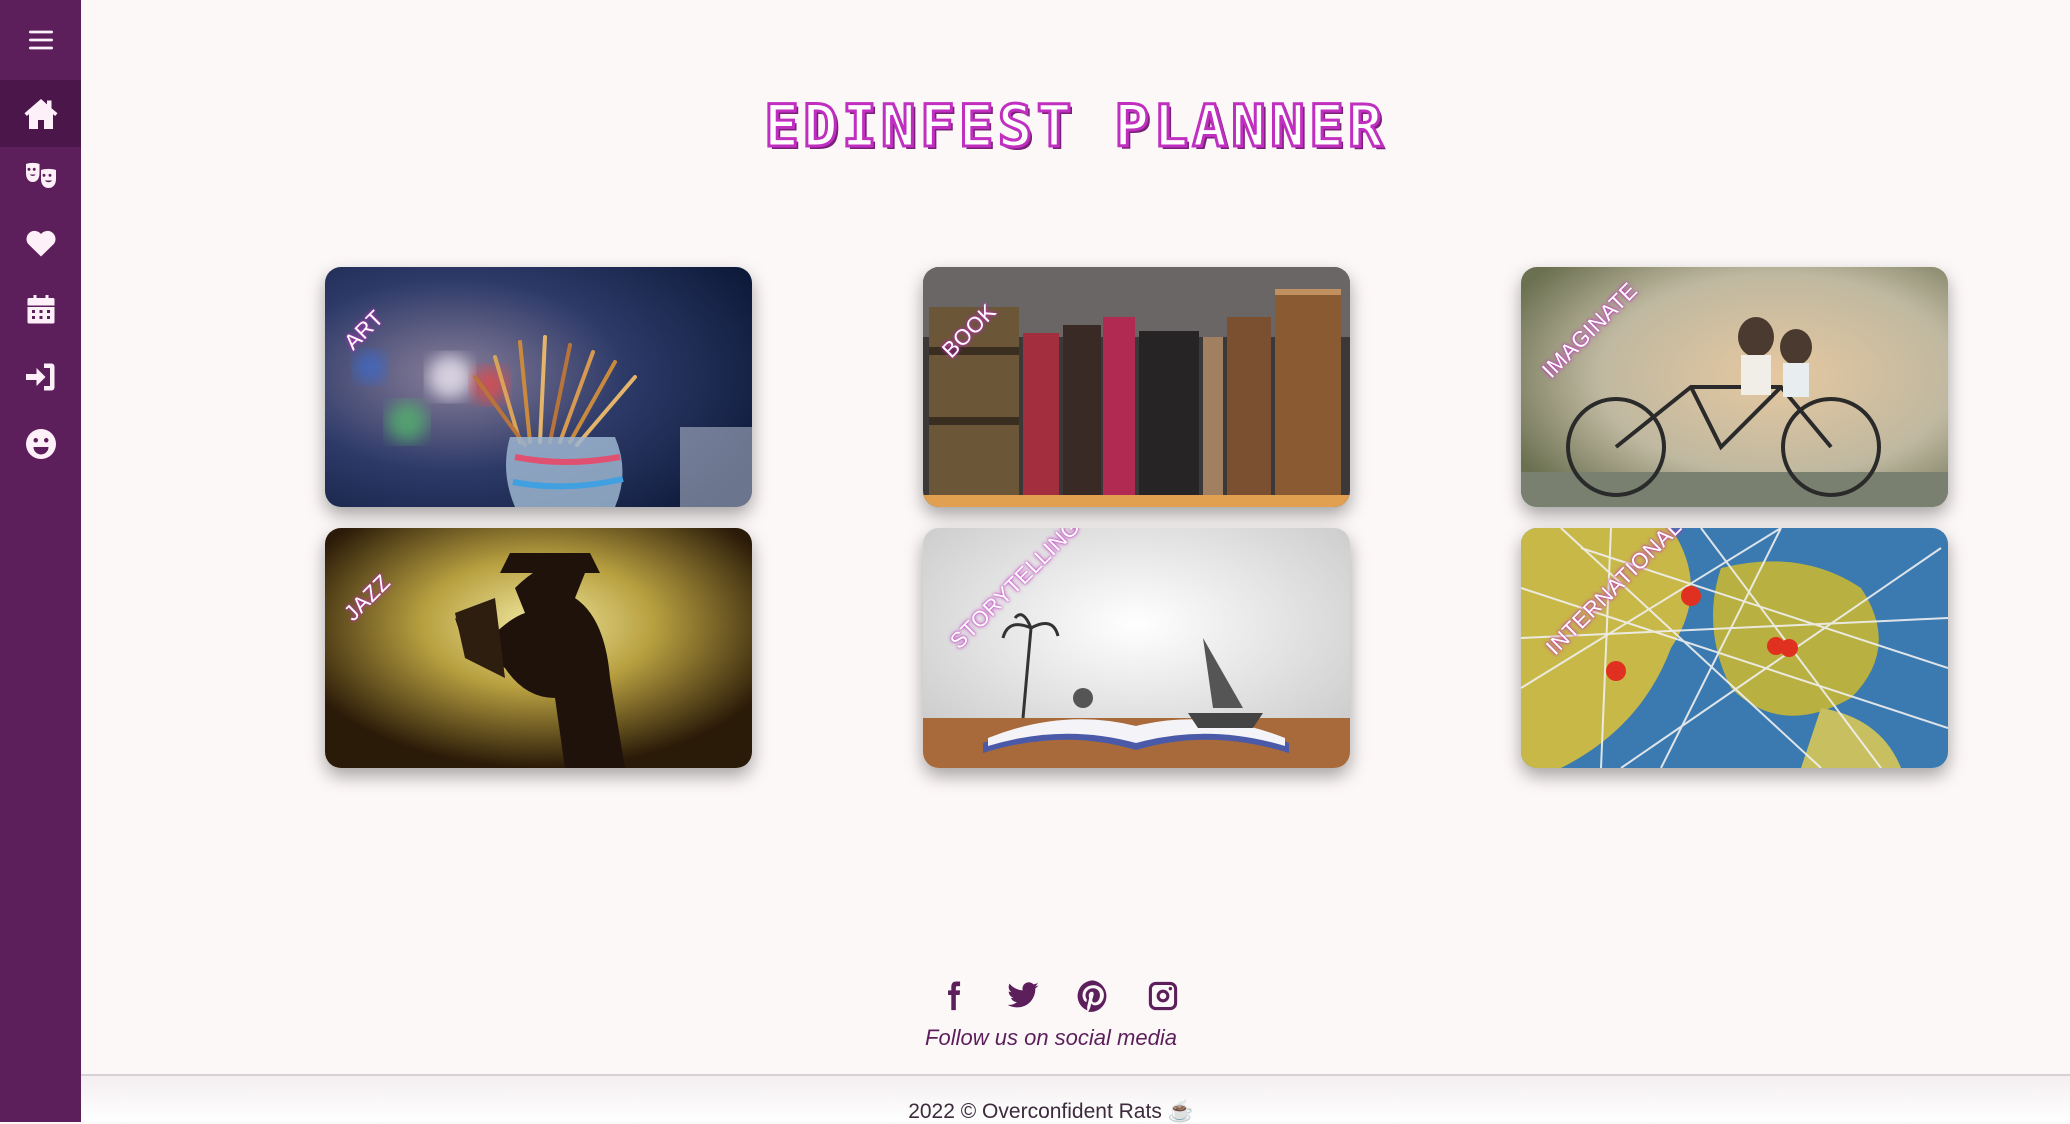 The width and height of the screenshot is (2070, 1124). I want to click on category-card-art: ART, so click(538, 387).